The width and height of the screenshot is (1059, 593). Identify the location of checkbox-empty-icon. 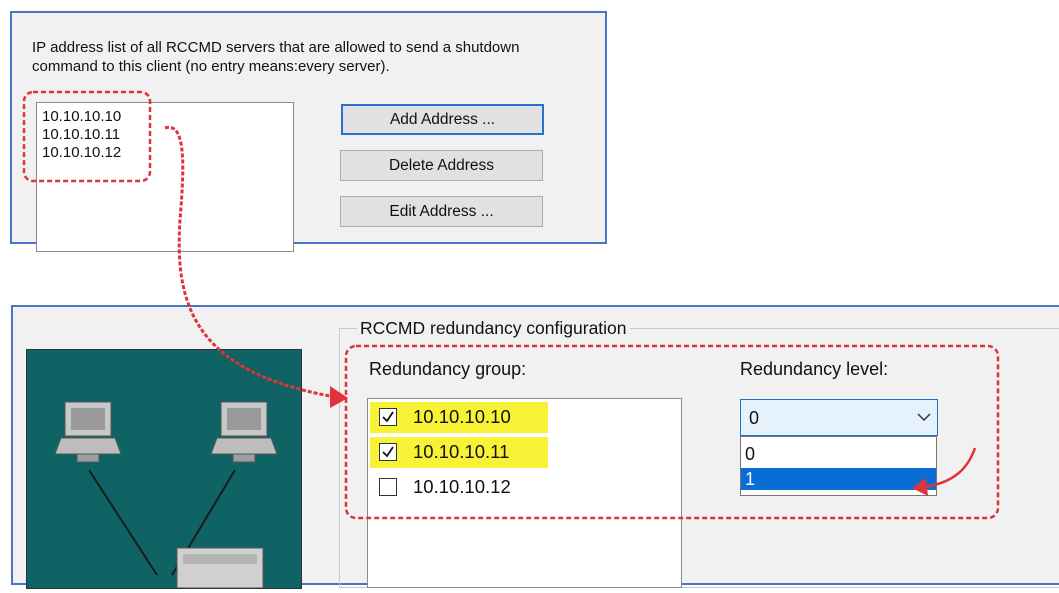
(388, 487).